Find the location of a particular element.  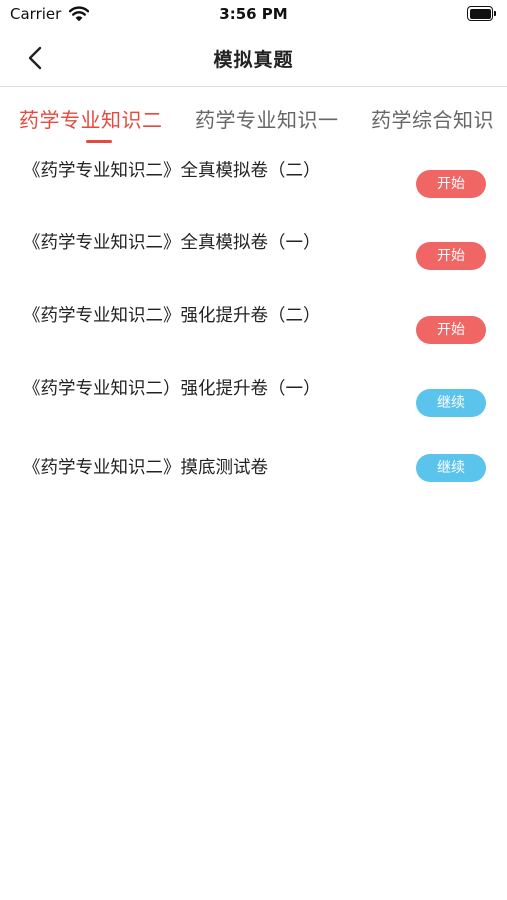

exam-title: 《药学专业知识二》全真模拟卷（二） is located at coordinates (172, 171).